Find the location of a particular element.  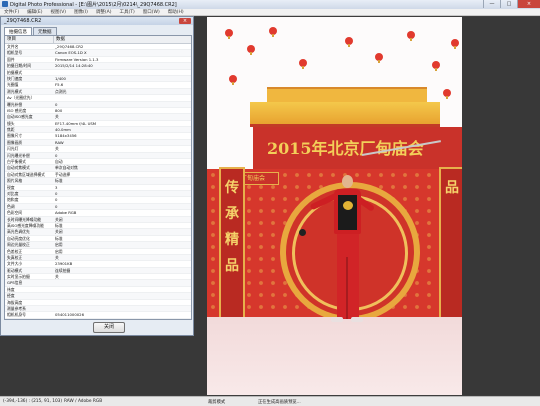

row-item-label: 测量参考系 is located at coordinates (16, 309).